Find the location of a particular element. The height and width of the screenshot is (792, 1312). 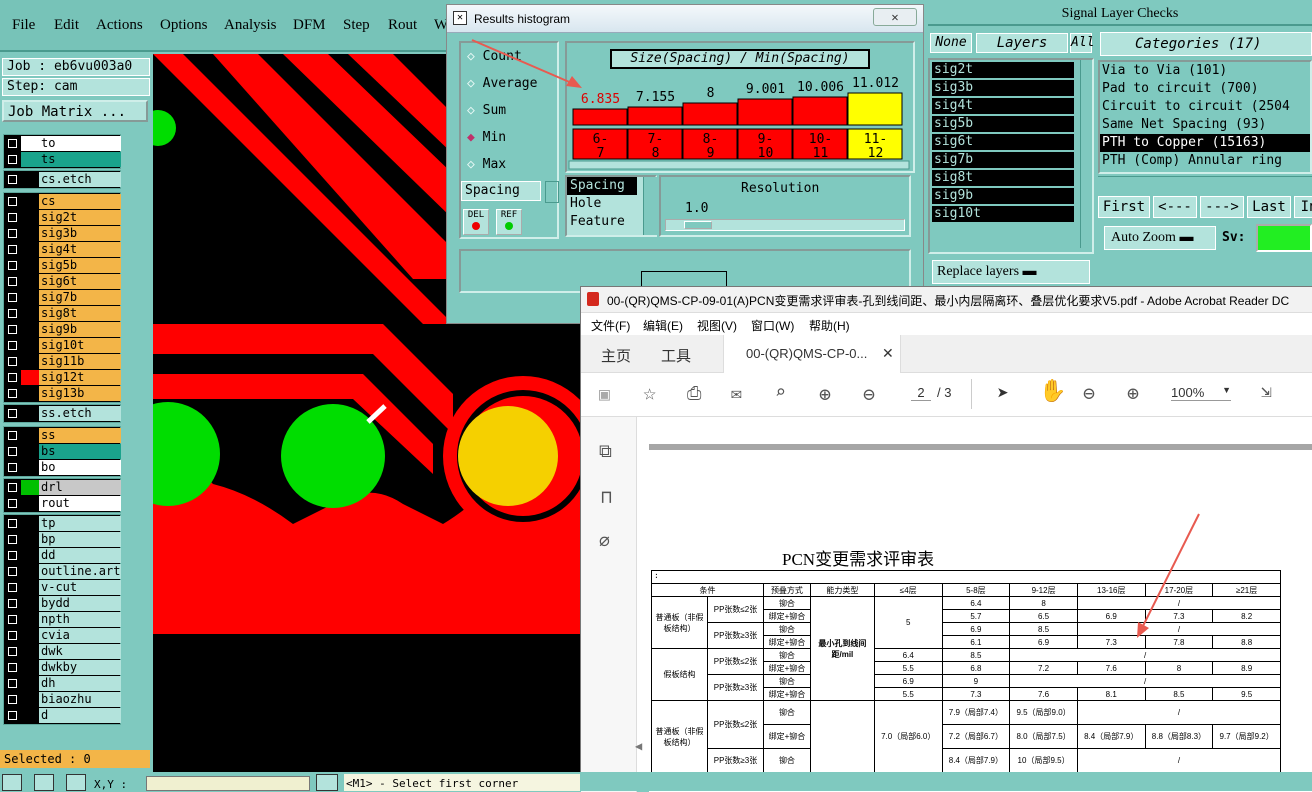

signal-layer-item: sig8t is located at coordinates (1003, 178).